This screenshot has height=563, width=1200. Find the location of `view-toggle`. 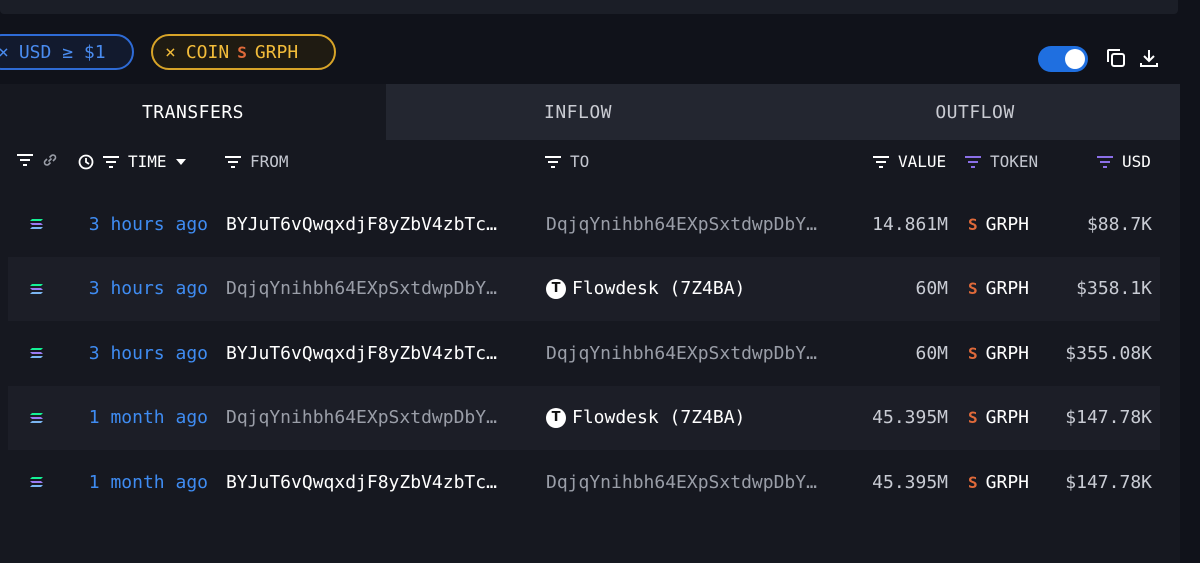

view-toggle is located at coordinates (1063, 59).